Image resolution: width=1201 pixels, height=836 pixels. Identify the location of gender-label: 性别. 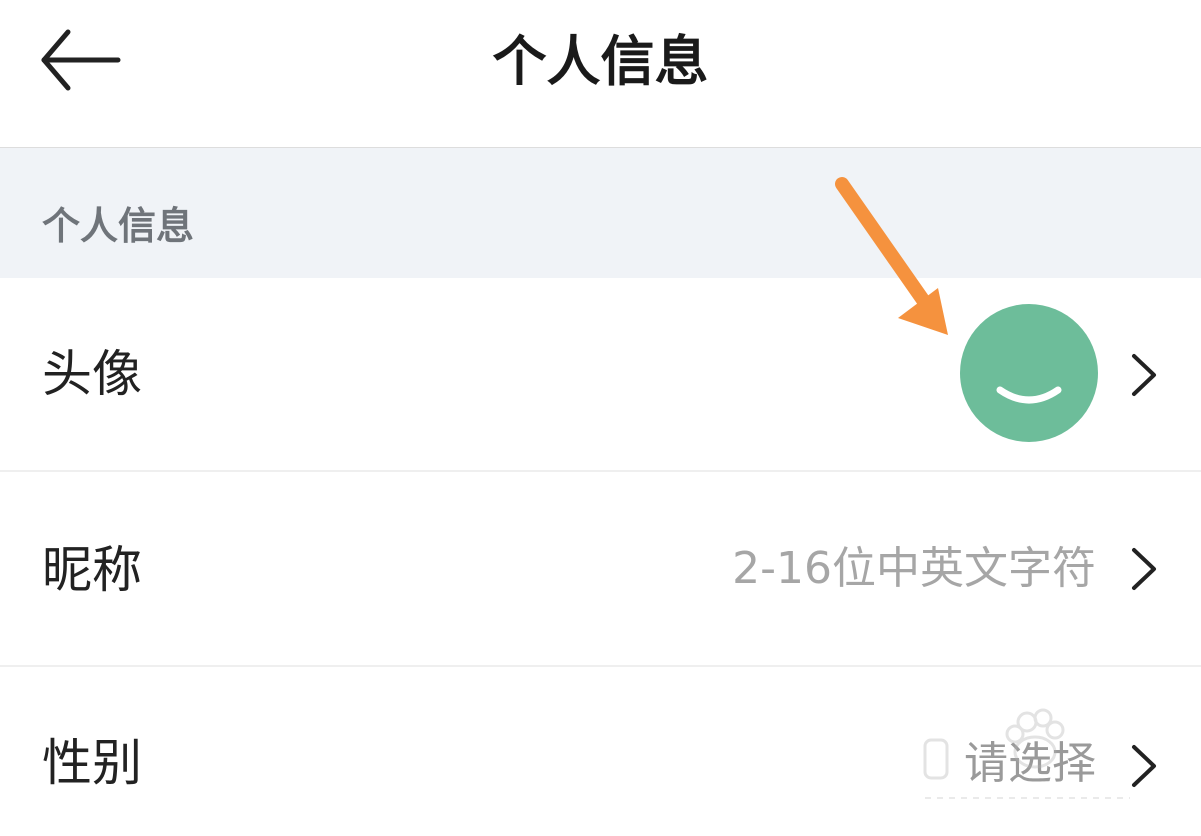
(92, 763).